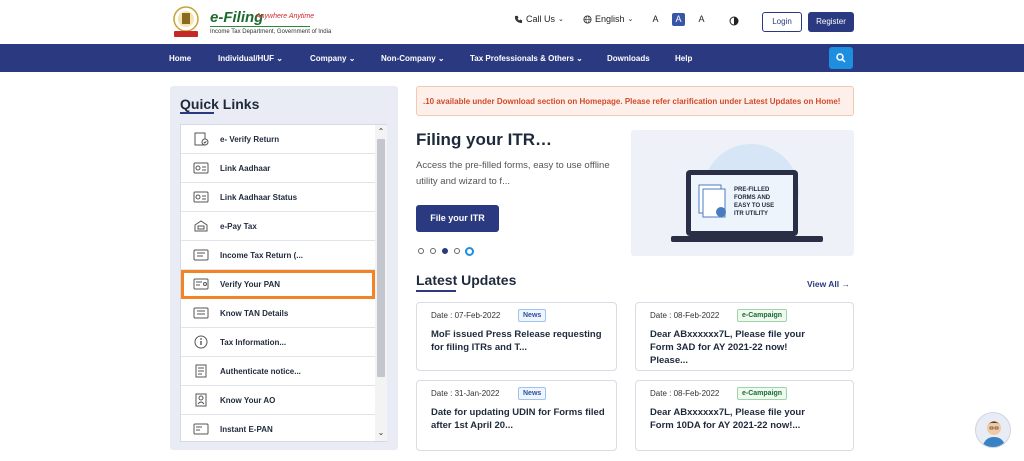 This screenshot has height=461, width=1024. I want to click on carousel-pause-dot, so click(469, 251).